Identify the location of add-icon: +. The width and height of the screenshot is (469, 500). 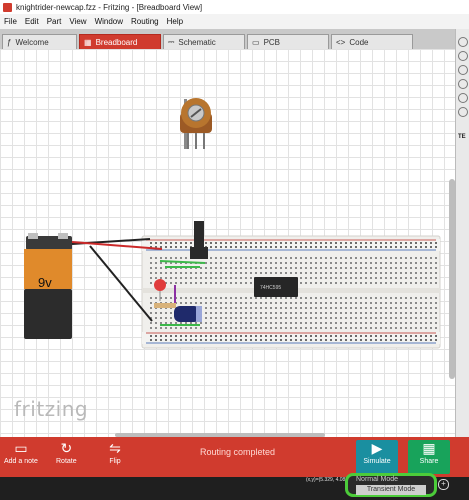
(443, 484).